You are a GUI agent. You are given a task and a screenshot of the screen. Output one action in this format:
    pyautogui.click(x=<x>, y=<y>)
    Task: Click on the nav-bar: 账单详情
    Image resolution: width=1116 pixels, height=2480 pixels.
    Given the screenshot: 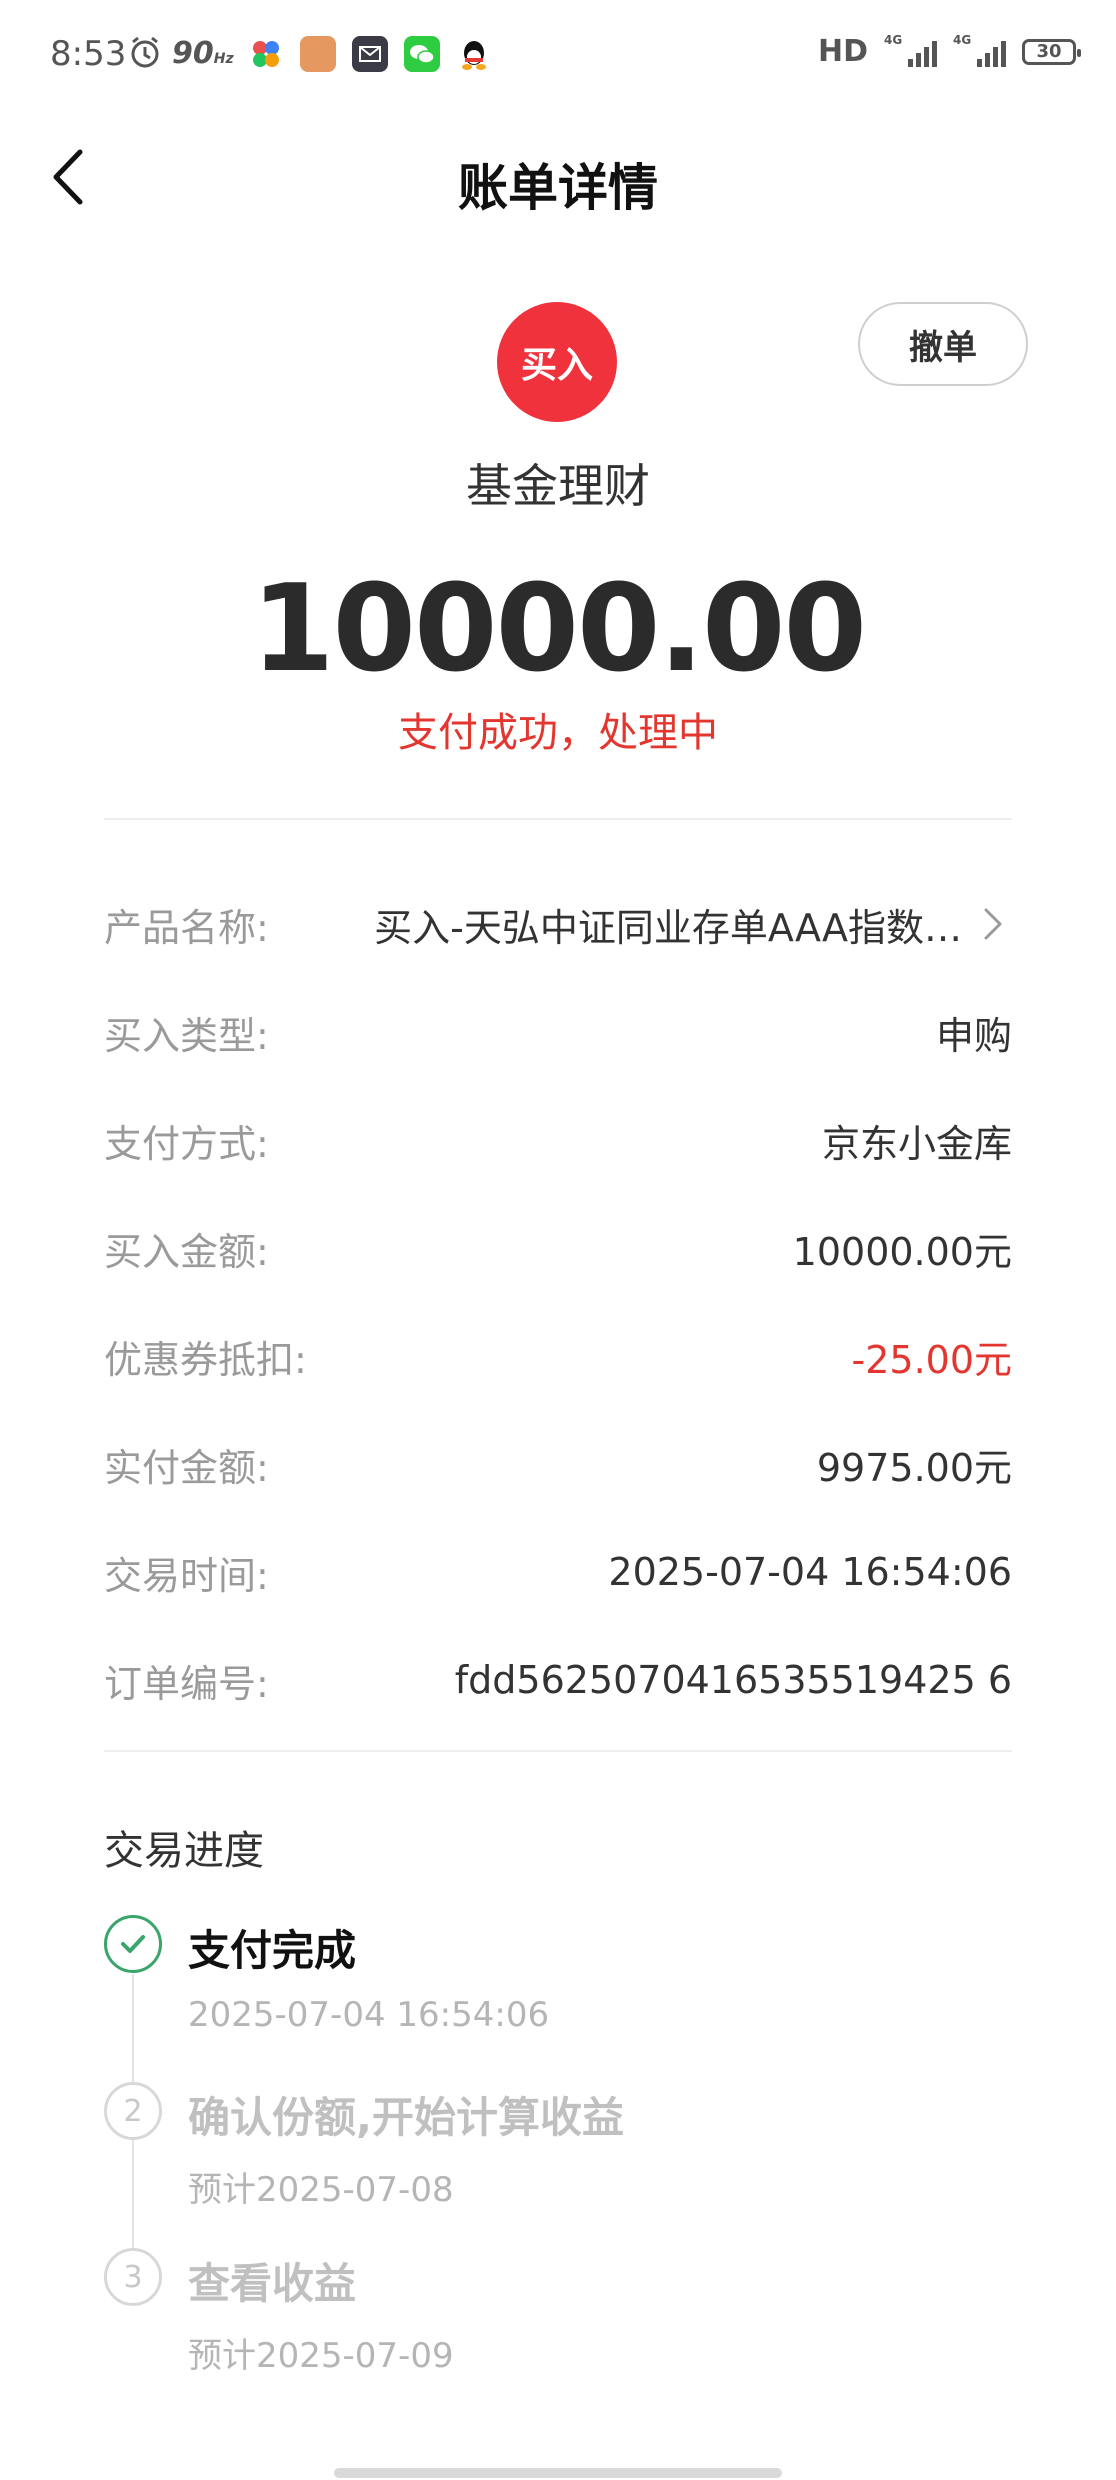 What is the action you would take?
    pyautogui.click(x=558, y=180)
    